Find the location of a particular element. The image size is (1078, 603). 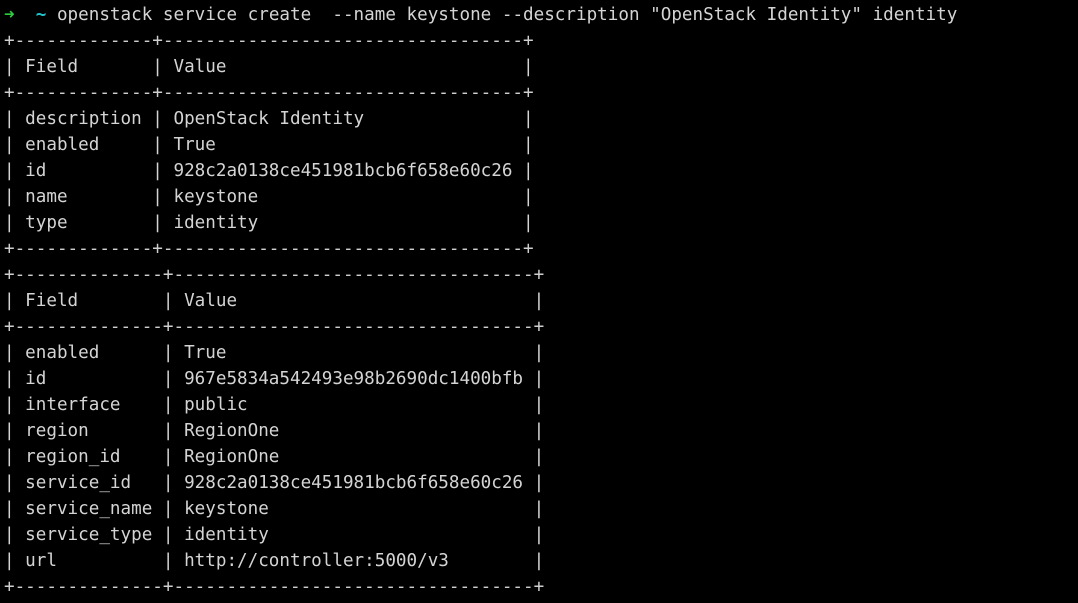

table1-row-name: | name | keystone | is located at coordinates (269, 197).